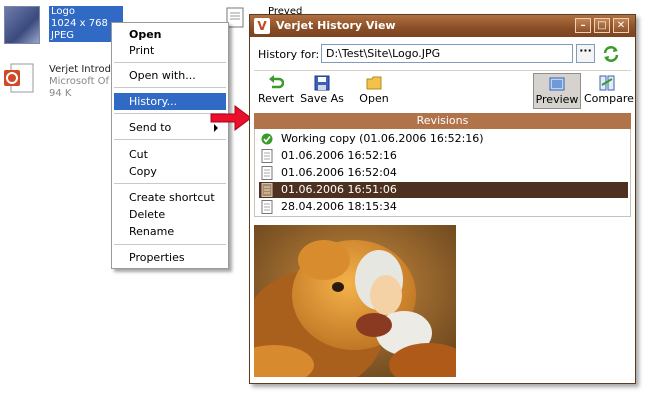 This screenshot has height=400, width=645. Describe the element at coordinates (443, 190) in the screenshot. I see `revision-row-selected: 01.06.2006 16:51:06` at that location.